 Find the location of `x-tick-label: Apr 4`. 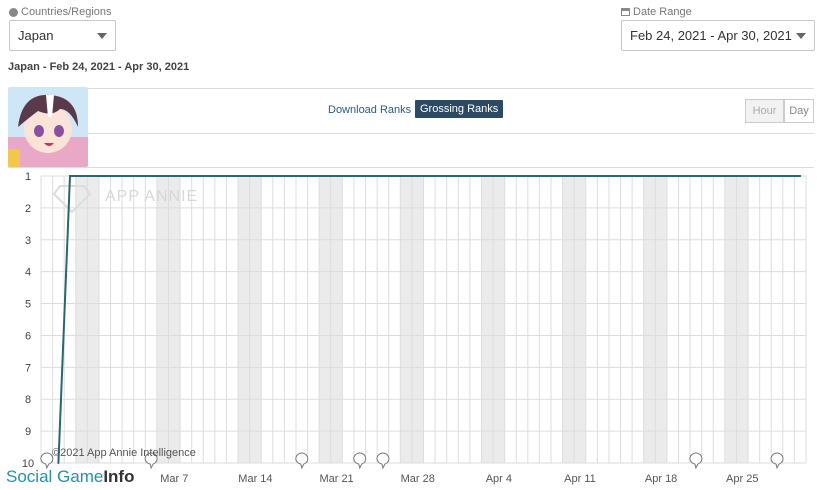

x-tick-label: Apr 4 is located at coordinates (499, 479).